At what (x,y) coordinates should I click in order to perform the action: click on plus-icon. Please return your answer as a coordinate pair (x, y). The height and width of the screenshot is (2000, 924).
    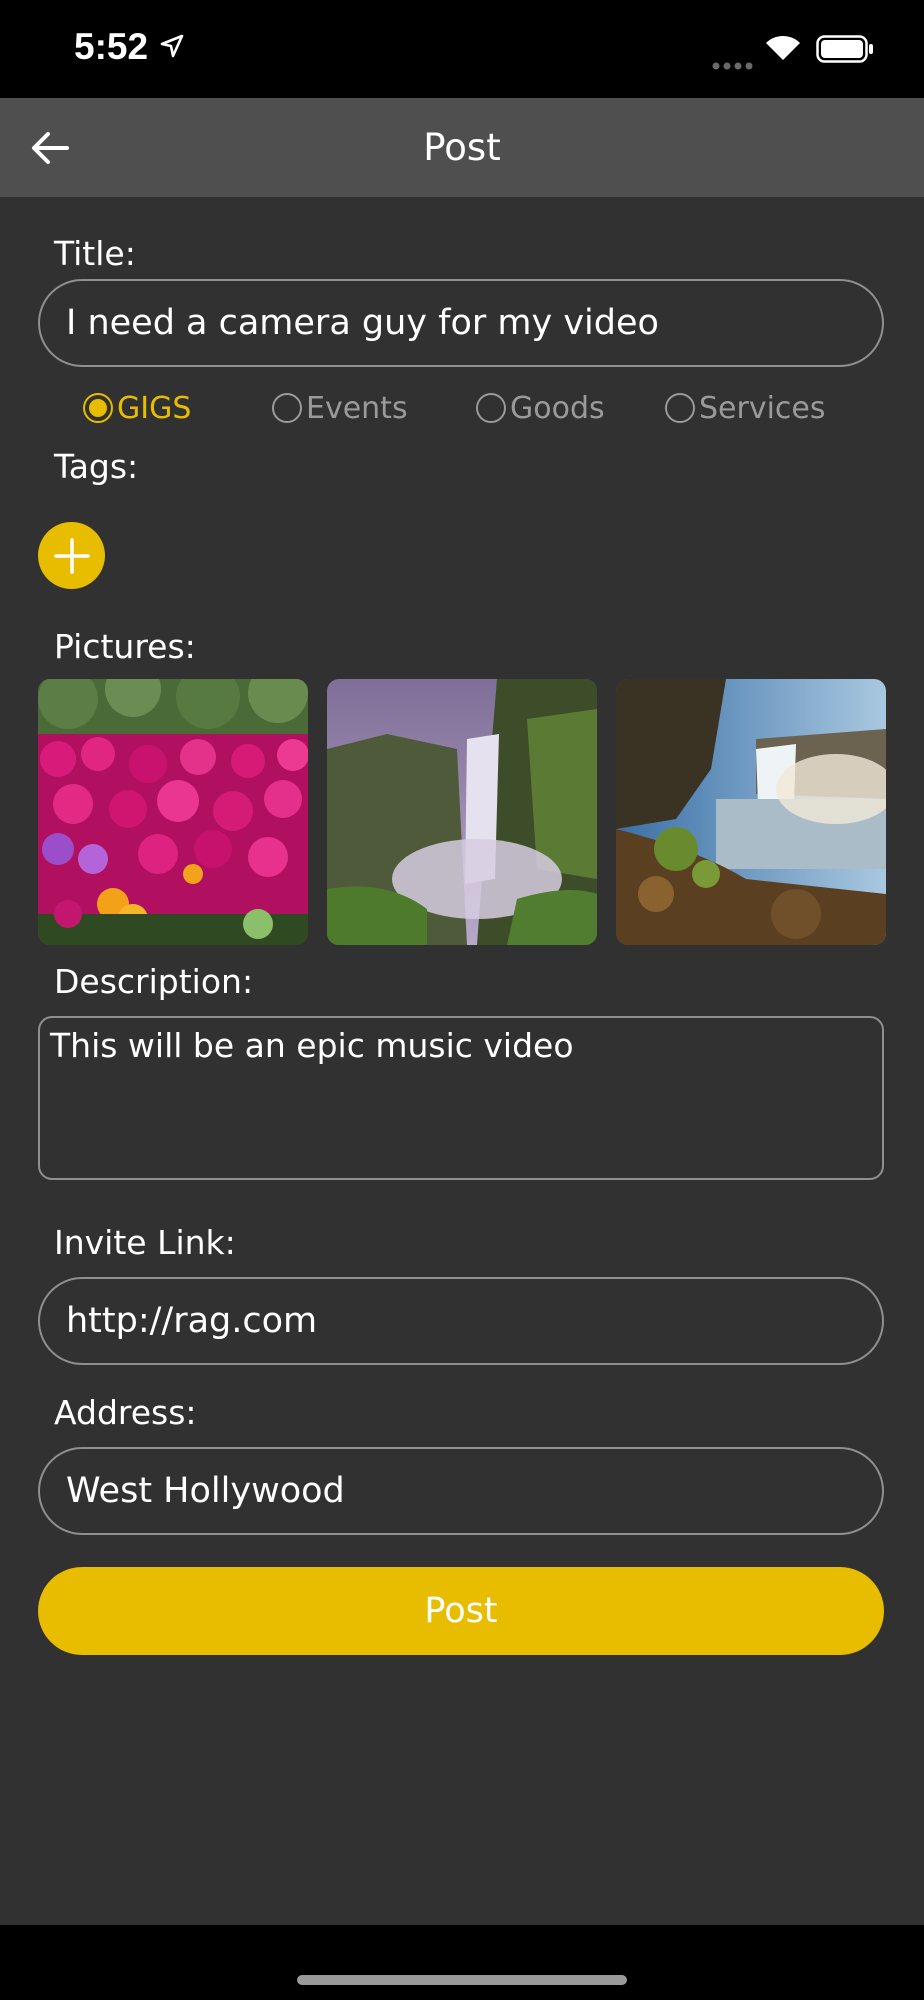
    Looking at the image, I should click on (71, 555).